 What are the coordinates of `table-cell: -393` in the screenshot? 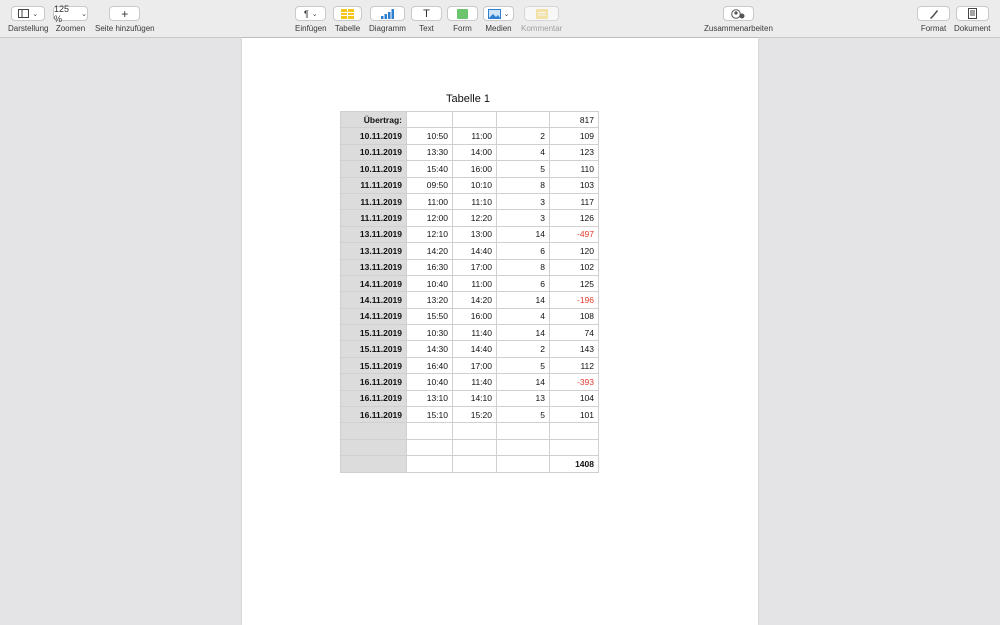 It's located at (574, 382).